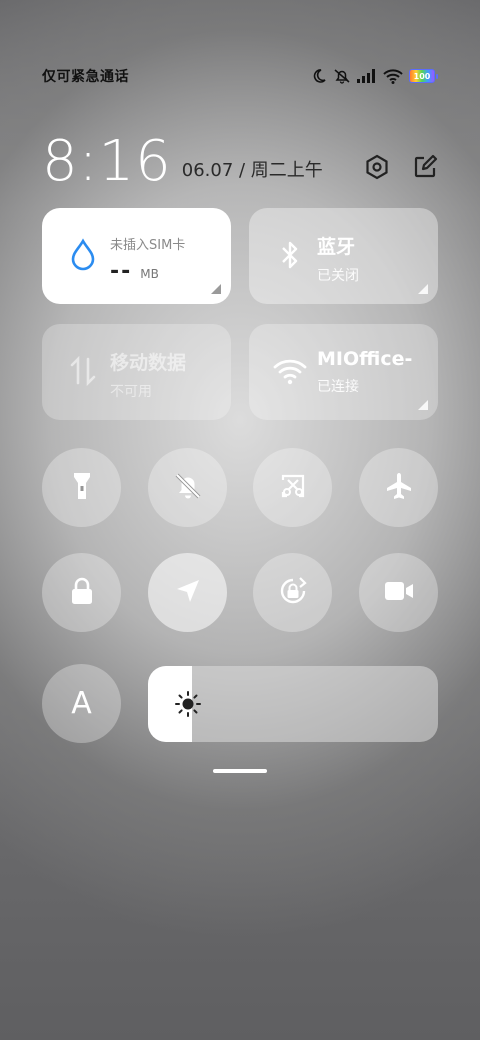  I want to click on mute-bell-icon, so click(188, 488).